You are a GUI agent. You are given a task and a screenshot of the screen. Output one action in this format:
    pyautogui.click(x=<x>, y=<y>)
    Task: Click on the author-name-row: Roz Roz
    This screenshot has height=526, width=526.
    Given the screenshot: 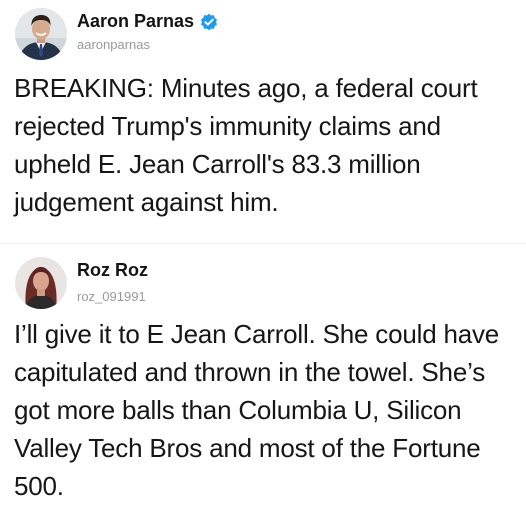 What is the action you would take?
    pyautogui.click(x=112, y=270)
    